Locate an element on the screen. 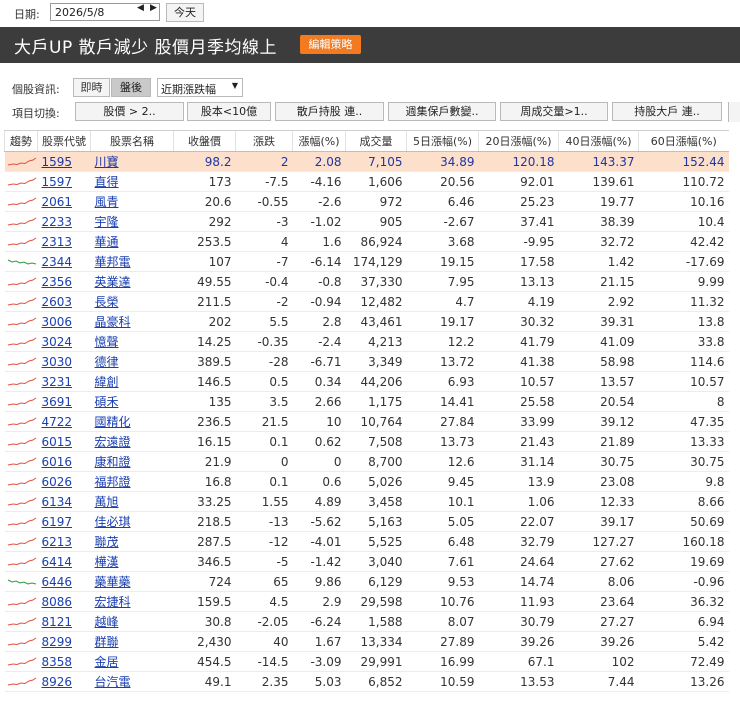  stock-name-link: 金居 is located at coordinates (107, 662).